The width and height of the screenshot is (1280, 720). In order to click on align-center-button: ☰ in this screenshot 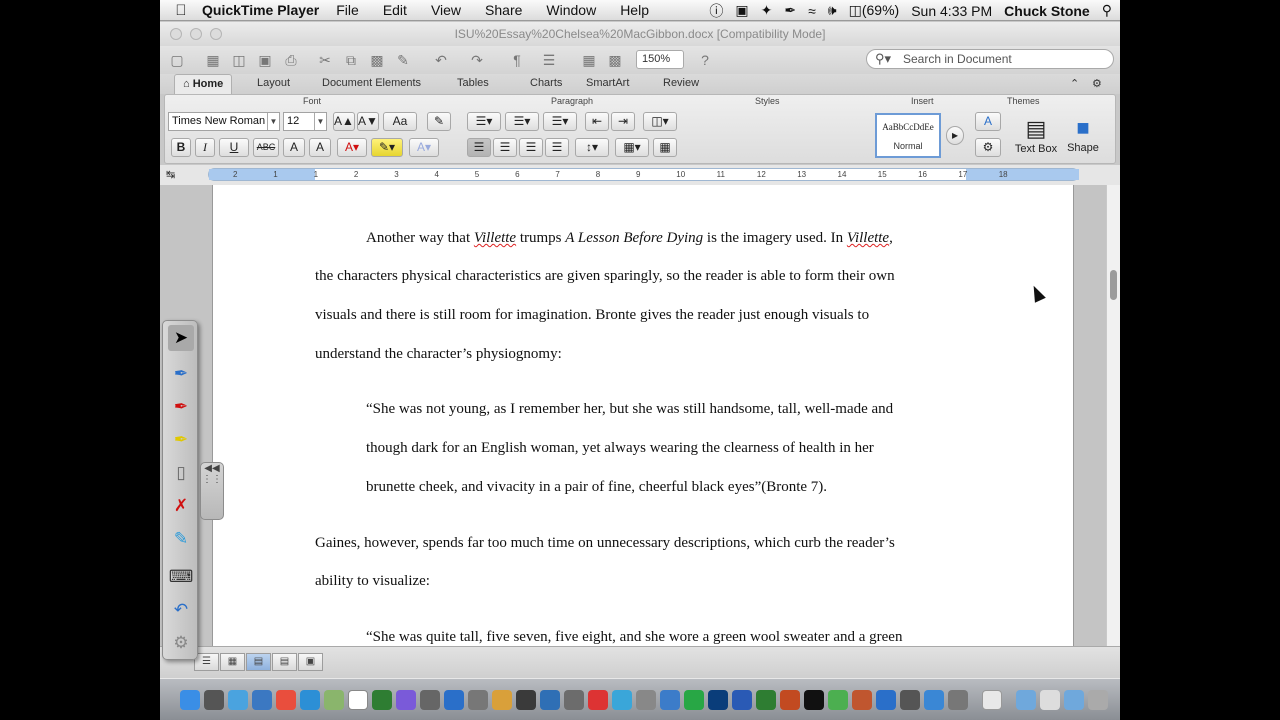, I will do `click(505, 147)`.